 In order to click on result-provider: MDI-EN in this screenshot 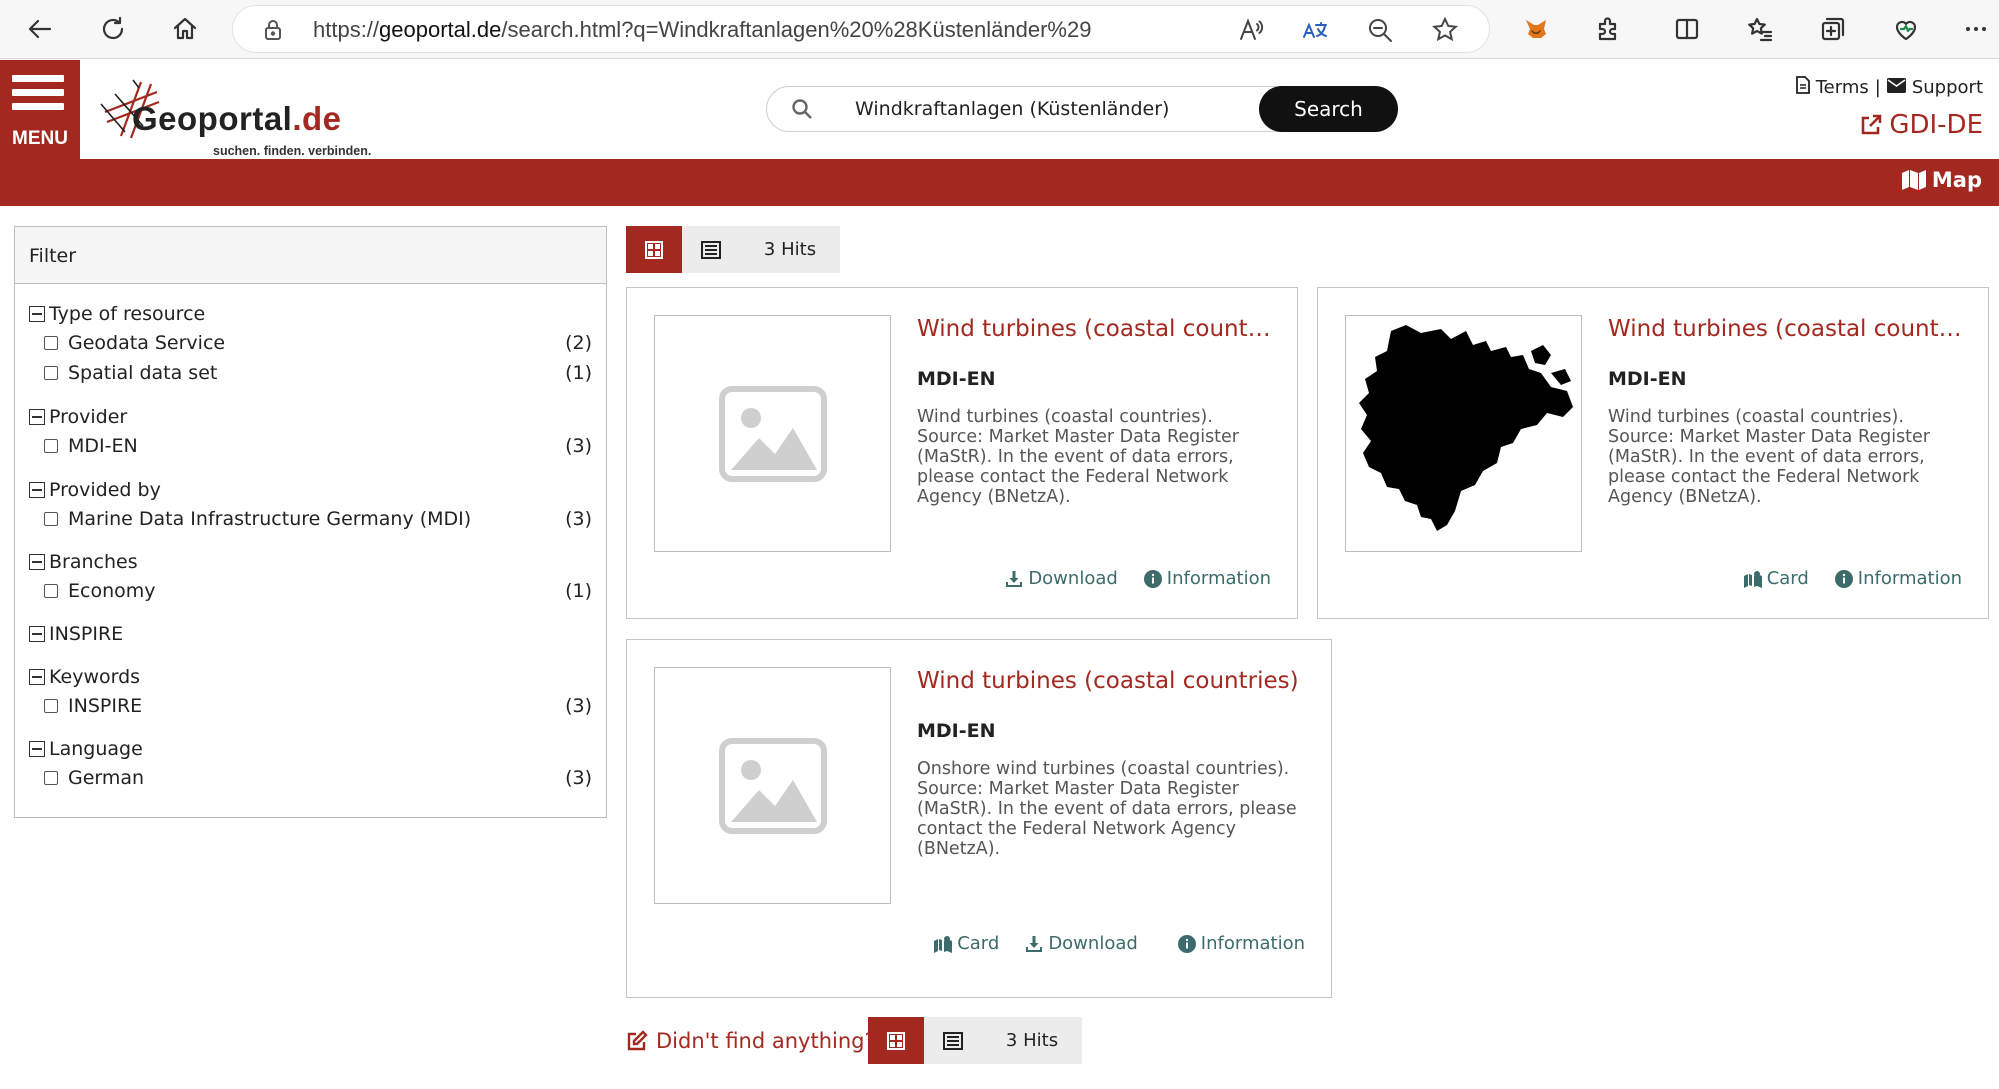, I will do `click(1647, 379)`.